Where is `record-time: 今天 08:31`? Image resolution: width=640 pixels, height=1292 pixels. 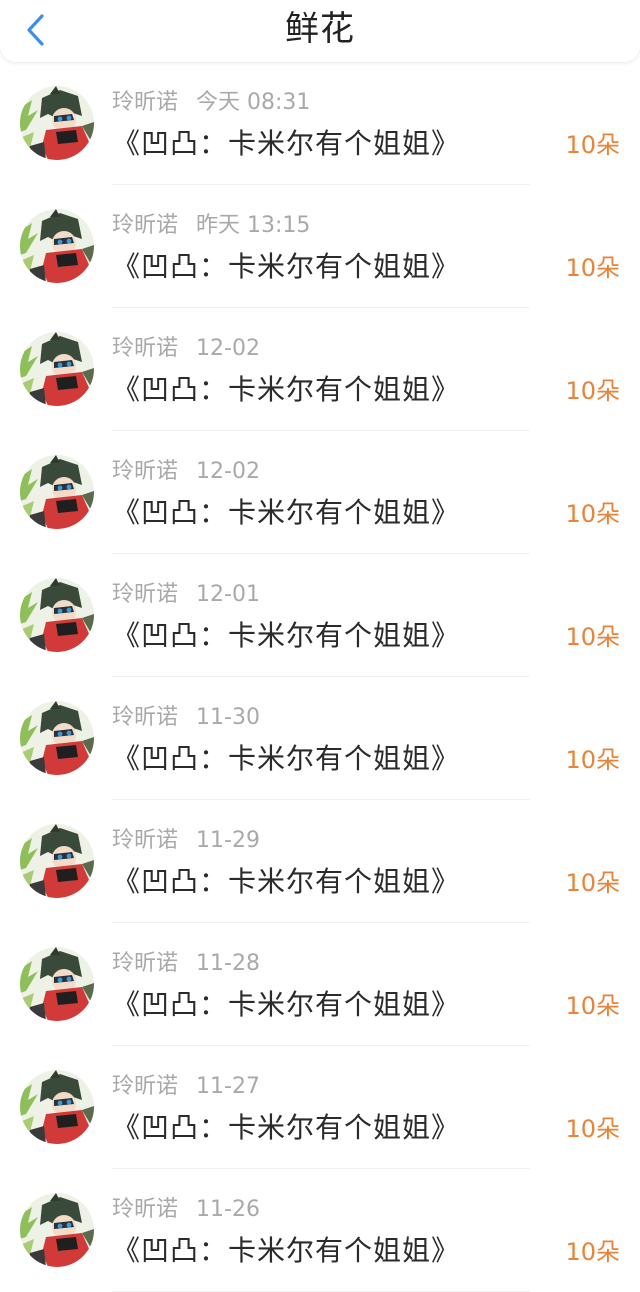
record-time: 今天 08:31 is located at coordinates (253, 102).